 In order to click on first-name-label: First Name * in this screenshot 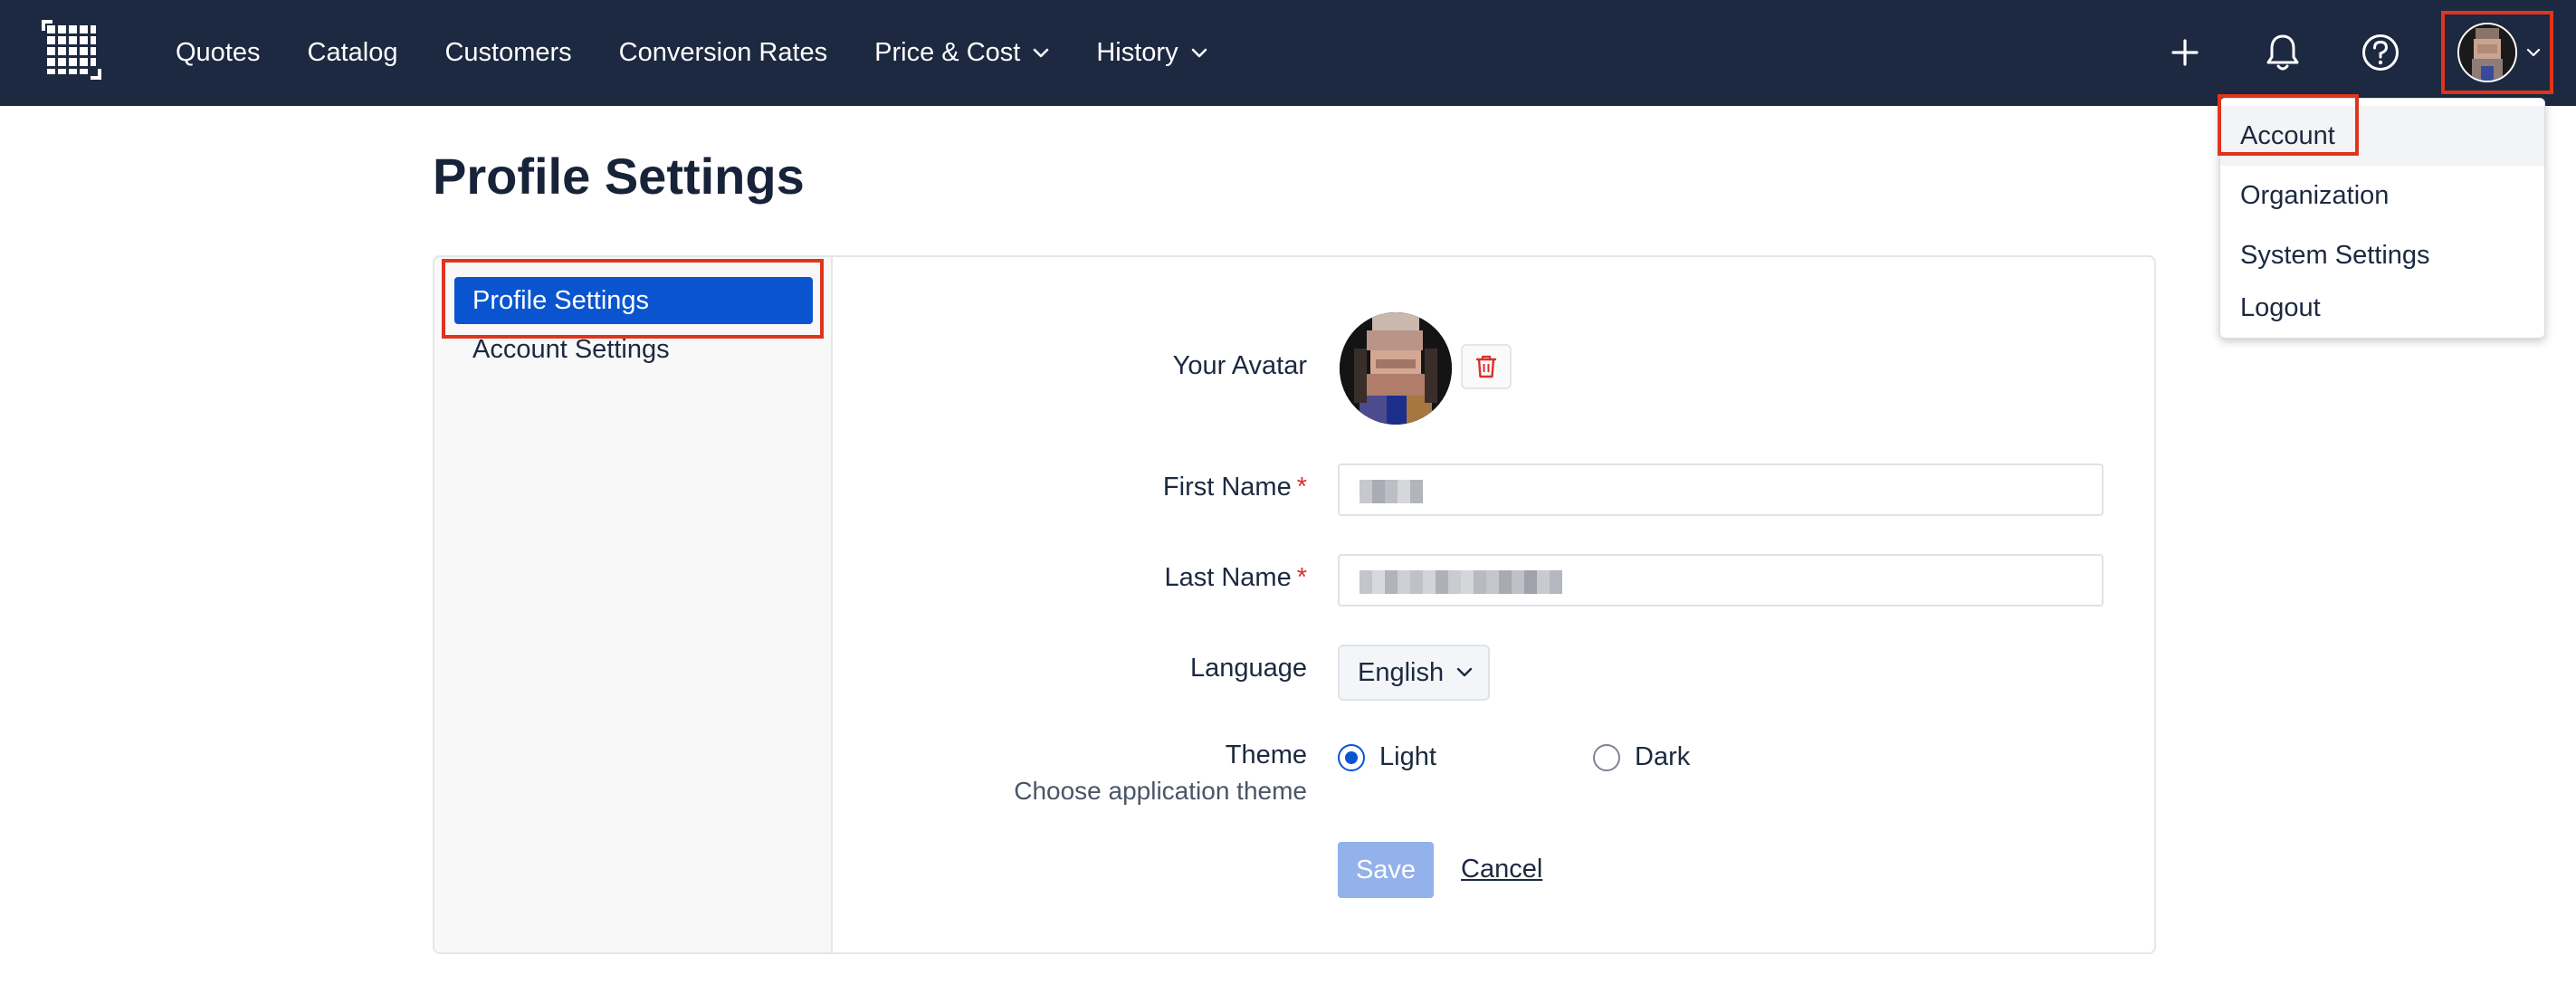, I will do `click(1235, 487)`.